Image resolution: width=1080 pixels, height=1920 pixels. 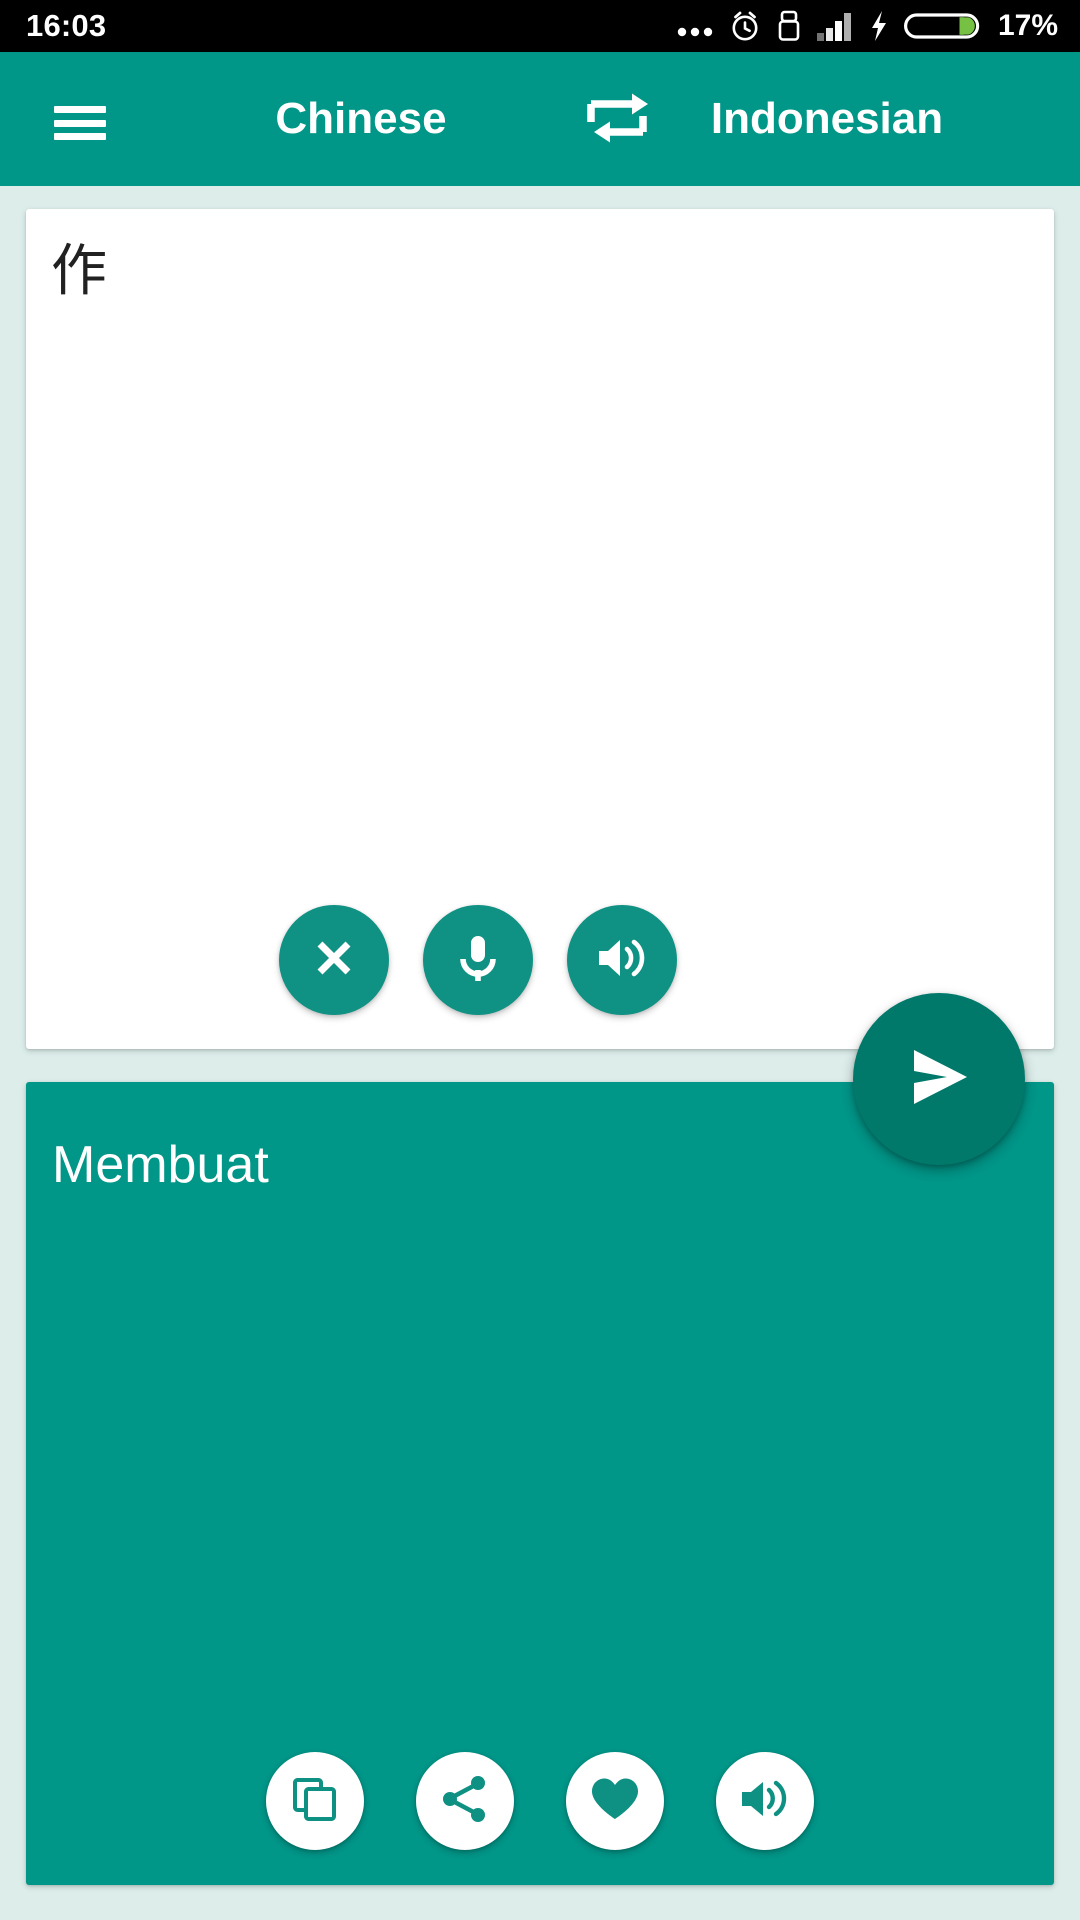 I want to click on alarm-clock-icon, so click(x=745, y=26).